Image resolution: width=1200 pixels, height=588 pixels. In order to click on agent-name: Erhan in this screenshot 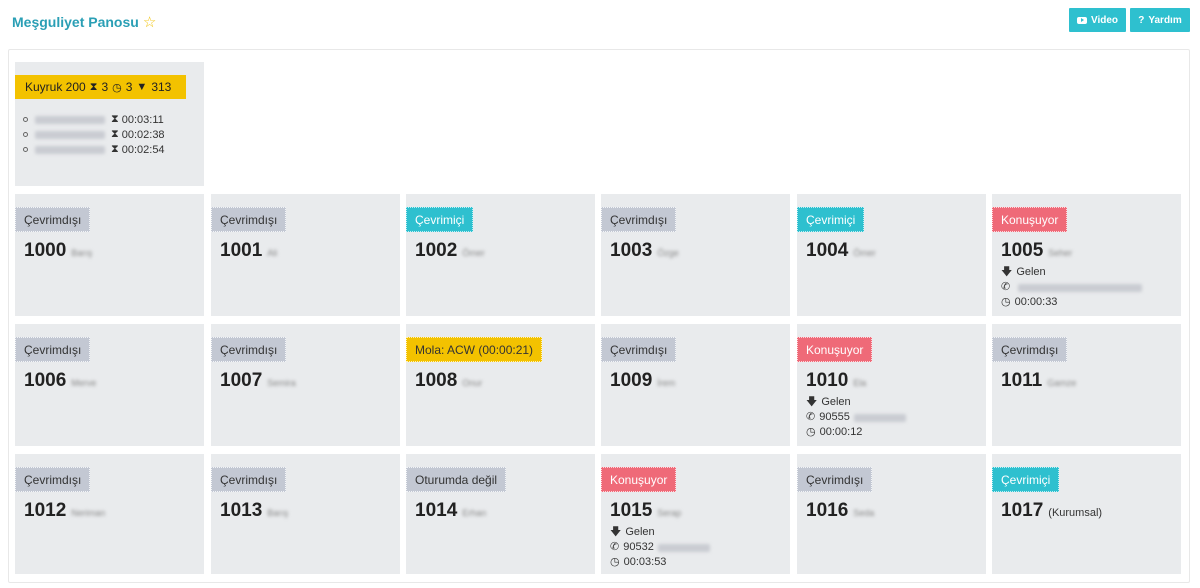, I will do `click(474, 513)`.